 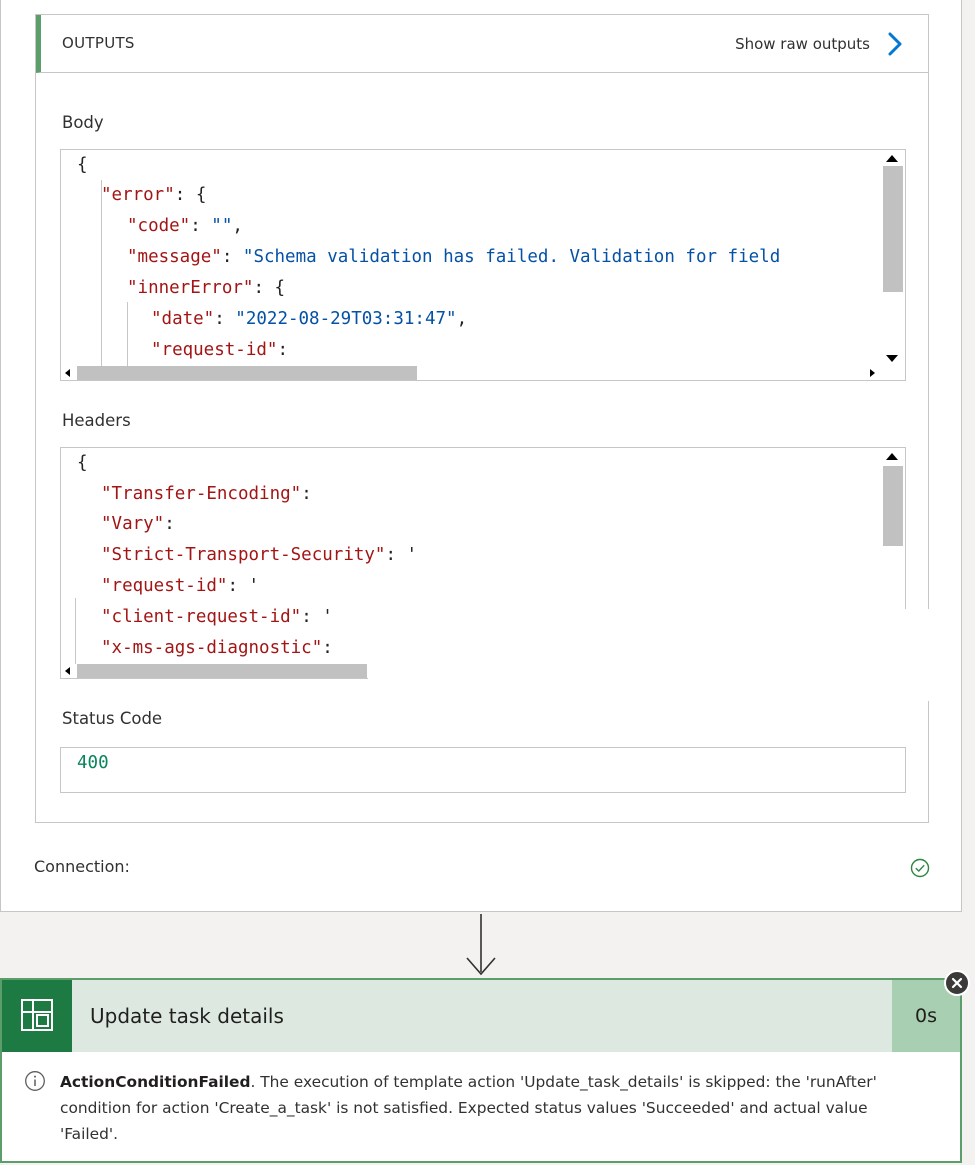 I want to click on code-line: "error": {, so click(x=153, y=195).